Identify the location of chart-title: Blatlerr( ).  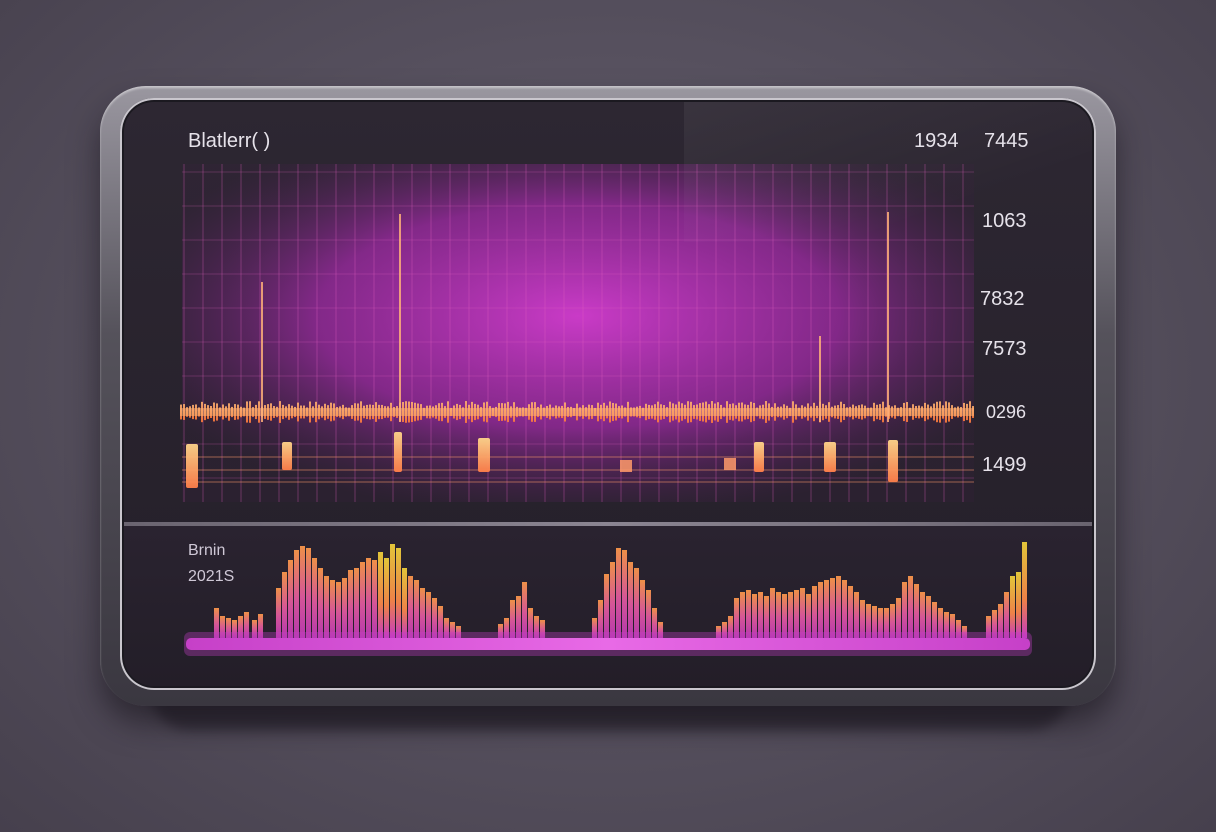
(229, 141).